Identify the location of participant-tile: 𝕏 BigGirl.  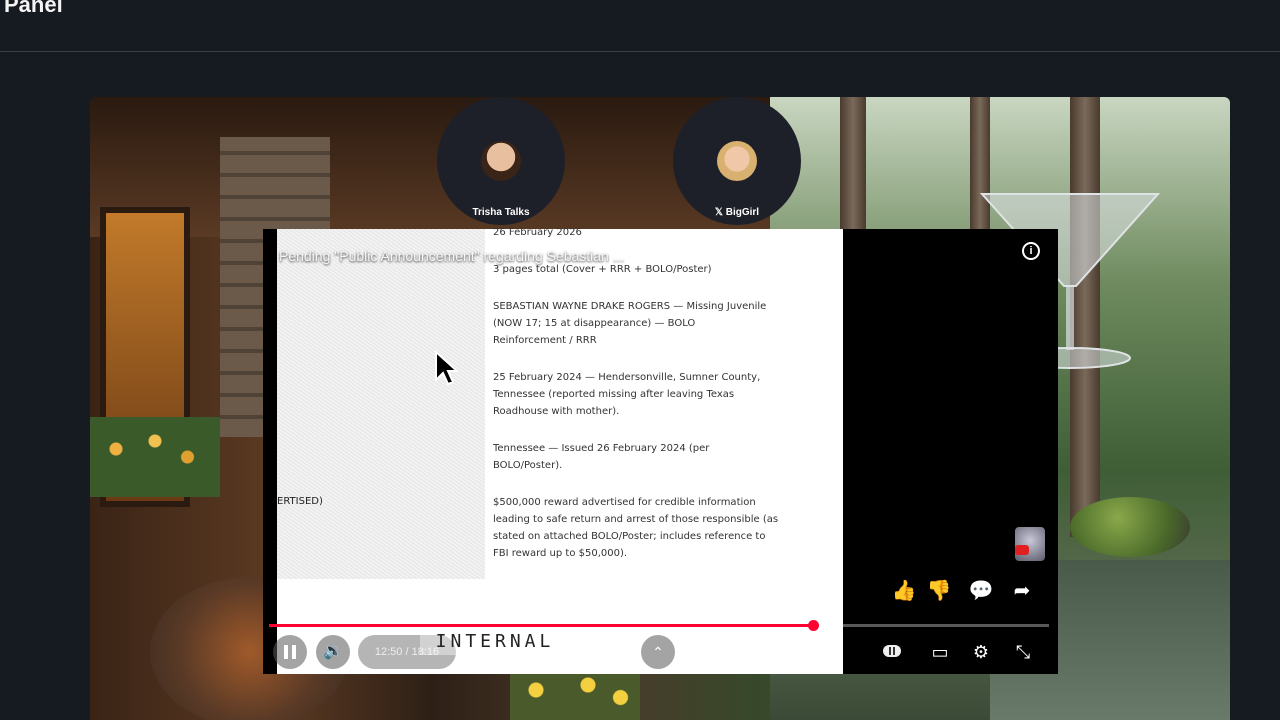
(737, 161).